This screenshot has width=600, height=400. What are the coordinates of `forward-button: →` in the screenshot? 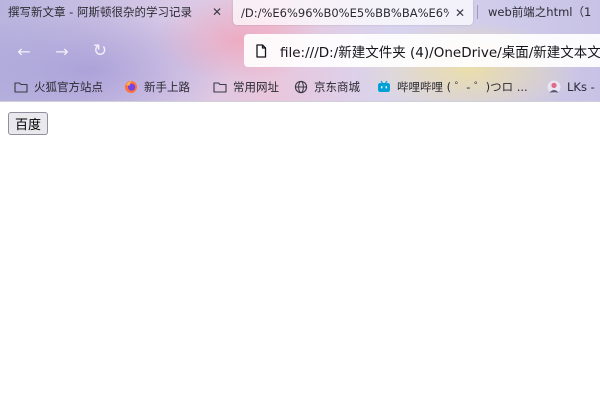 It's located at (62, 51).